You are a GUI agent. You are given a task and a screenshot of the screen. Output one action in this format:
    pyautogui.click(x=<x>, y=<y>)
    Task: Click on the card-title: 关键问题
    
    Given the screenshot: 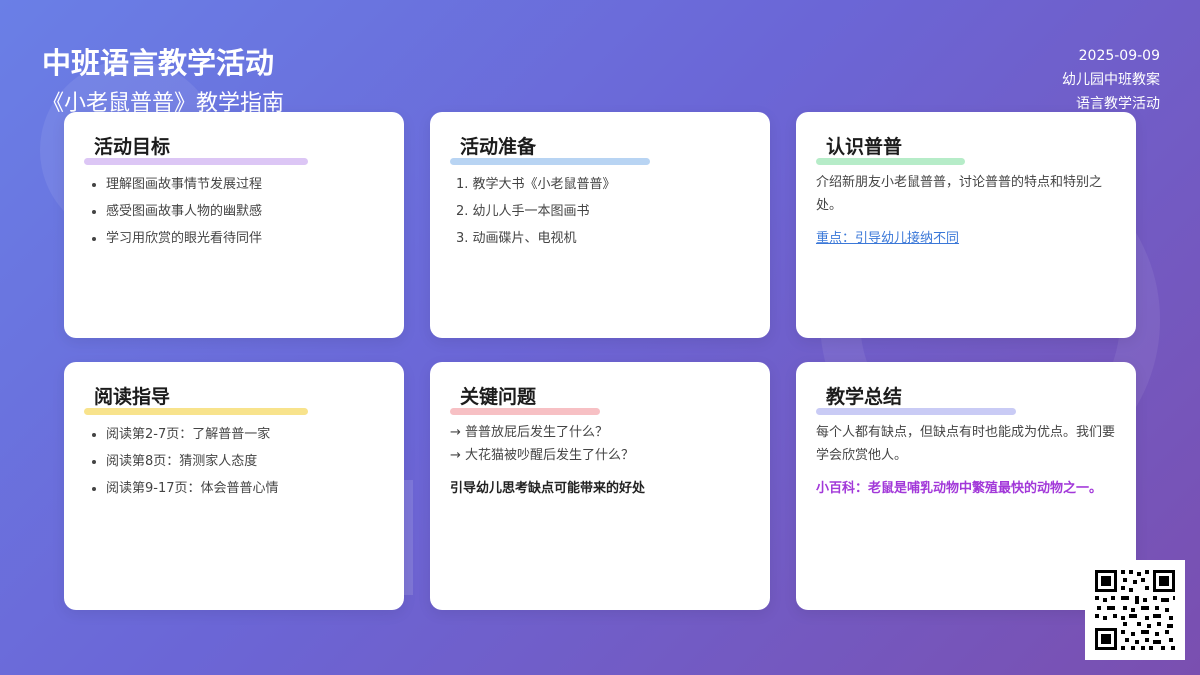 What is the action you would take?
    pyautogui.click(x=525, y=398)
    